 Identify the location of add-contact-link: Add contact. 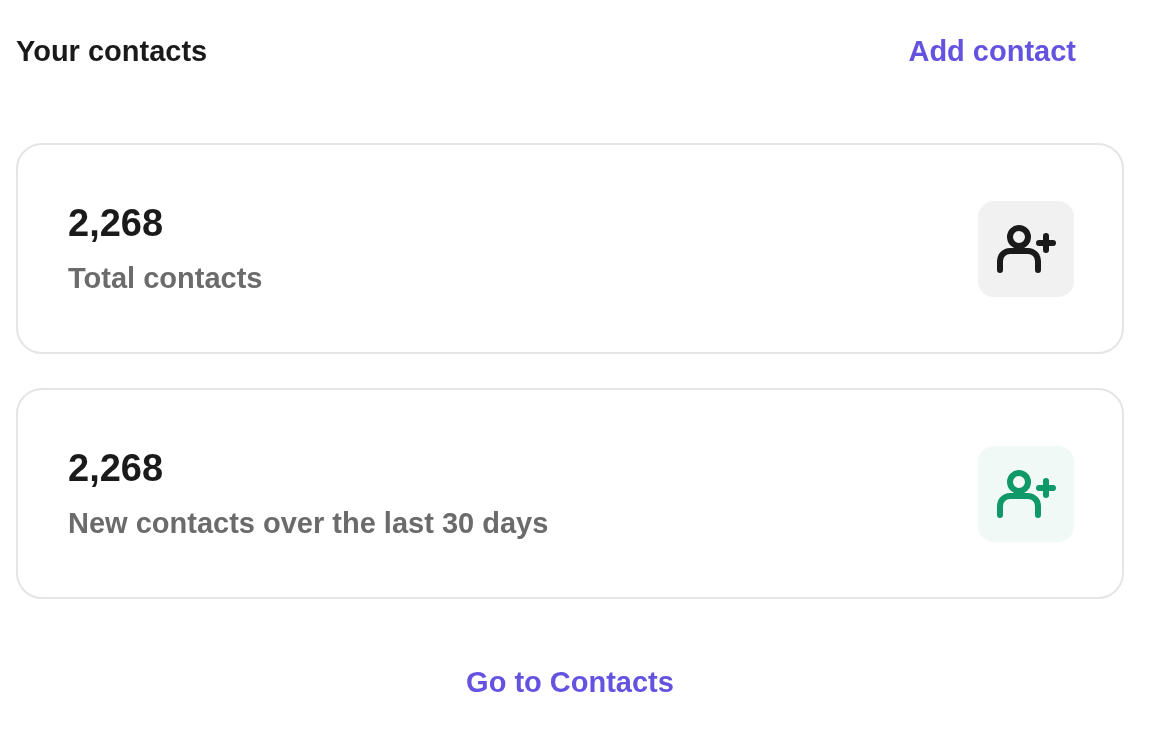
(992, 52).